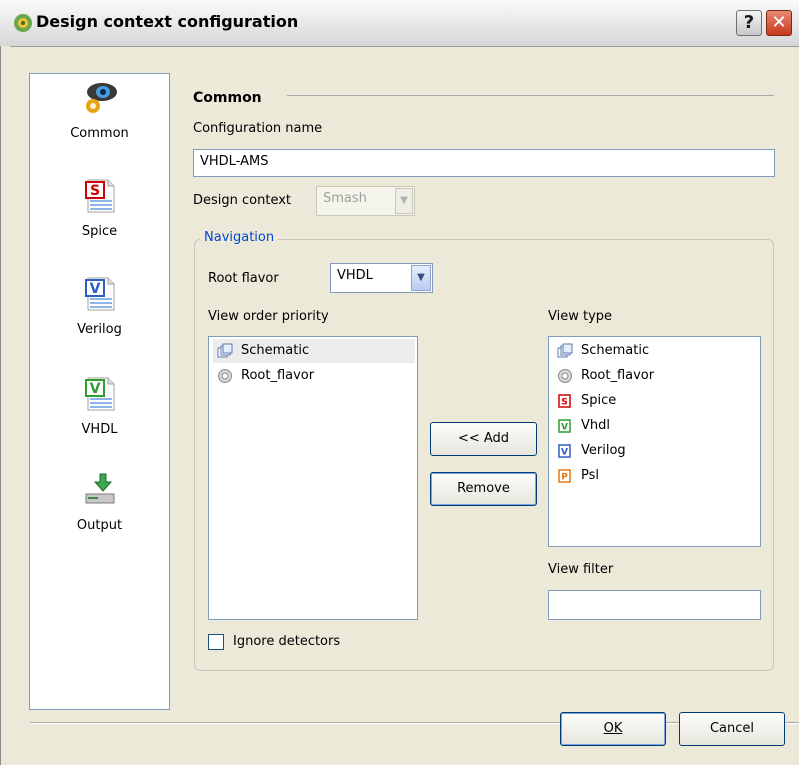  What do you see at coordinates (599, 400) in the screenshot?
I see `list-item-label: Spice` at bounding box center [599, 400].